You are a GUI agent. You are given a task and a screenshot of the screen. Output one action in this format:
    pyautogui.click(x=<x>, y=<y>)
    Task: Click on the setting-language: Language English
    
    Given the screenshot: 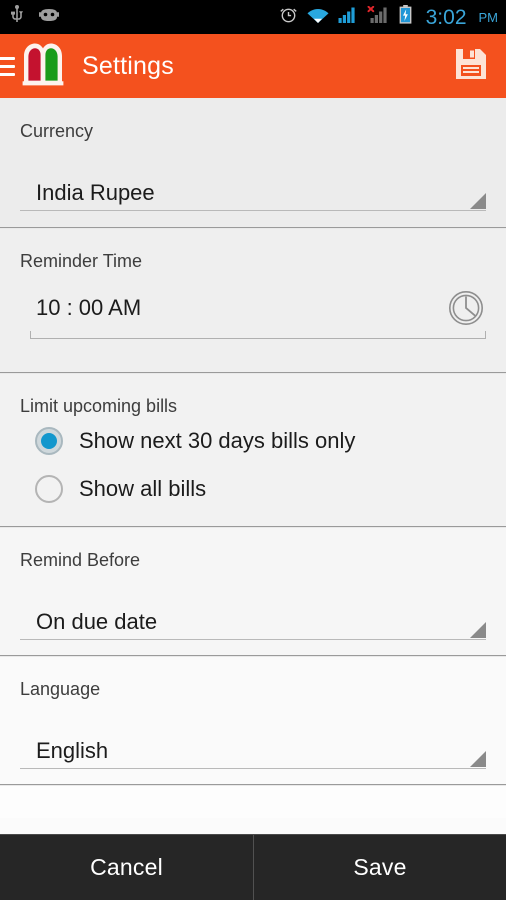 What is the action you would take?
    pyautogui.click(x=253, y=719)
    